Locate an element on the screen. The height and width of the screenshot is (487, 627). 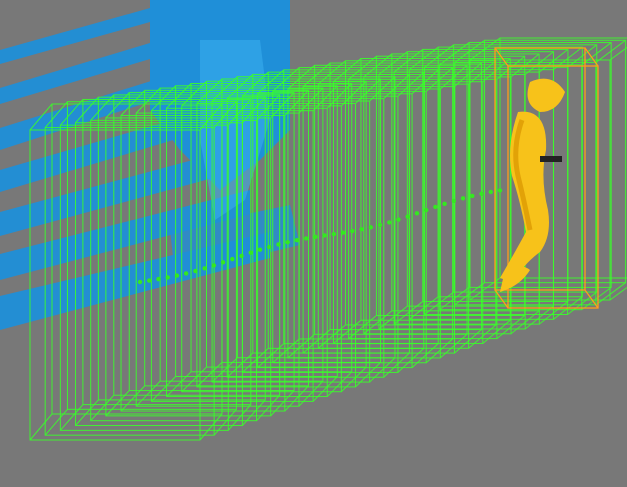
person-hand-object is located at coordinates (551, 159).